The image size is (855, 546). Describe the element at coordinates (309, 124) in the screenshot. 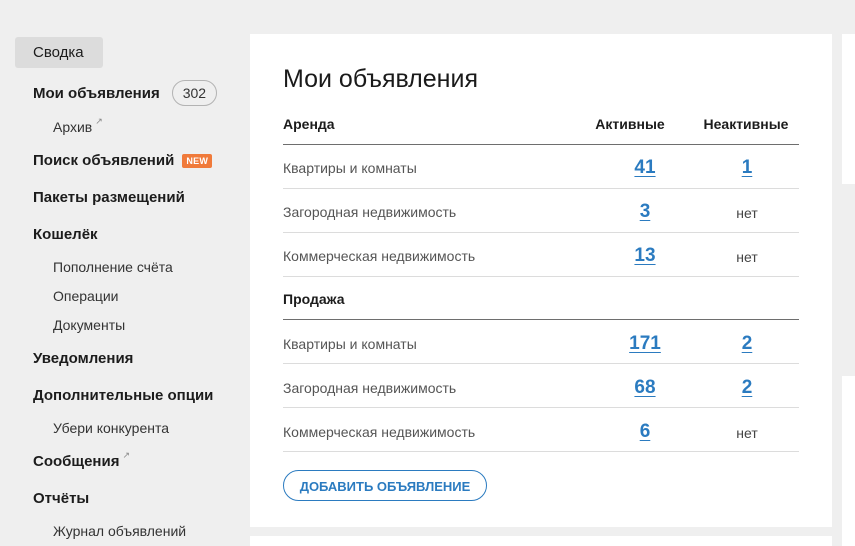

I see `section-title-rent: Аренда` at that location.